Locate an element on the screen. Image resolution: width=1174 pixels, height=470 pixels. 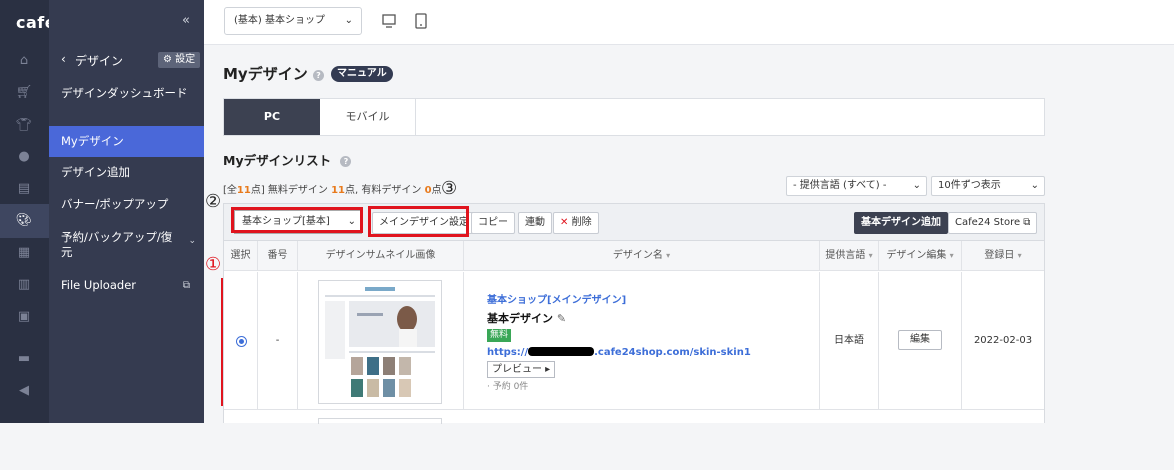
next-table-row is located at coordinates (634, 417).